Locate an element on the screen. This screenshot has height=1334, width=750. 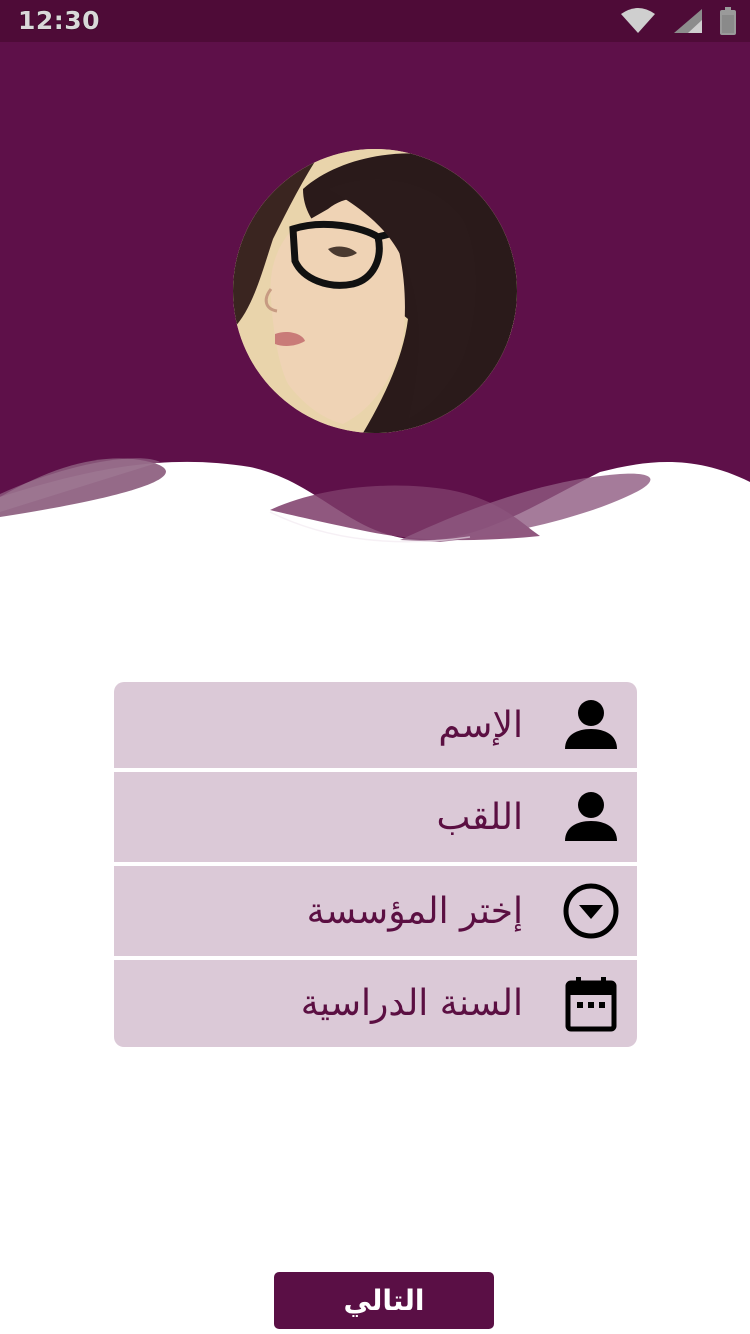
institution-select: إختر المؤسسة is located at coordinates (375, 913).